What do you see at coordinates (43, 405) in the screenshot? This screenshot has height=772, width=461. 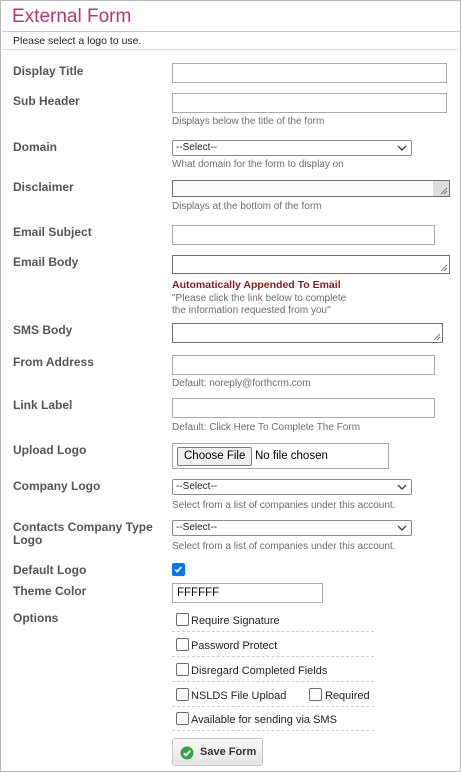 I see `link-label-label: Link Label` at bounding box center [43, 405].